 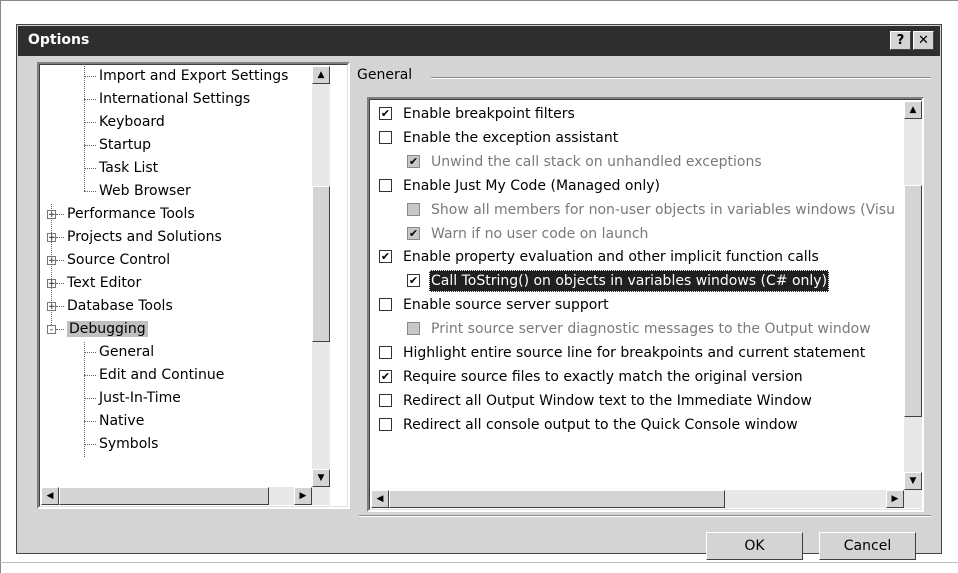 I want to click on tree-item-label: Performance Tools, so click(x=131, y=214).